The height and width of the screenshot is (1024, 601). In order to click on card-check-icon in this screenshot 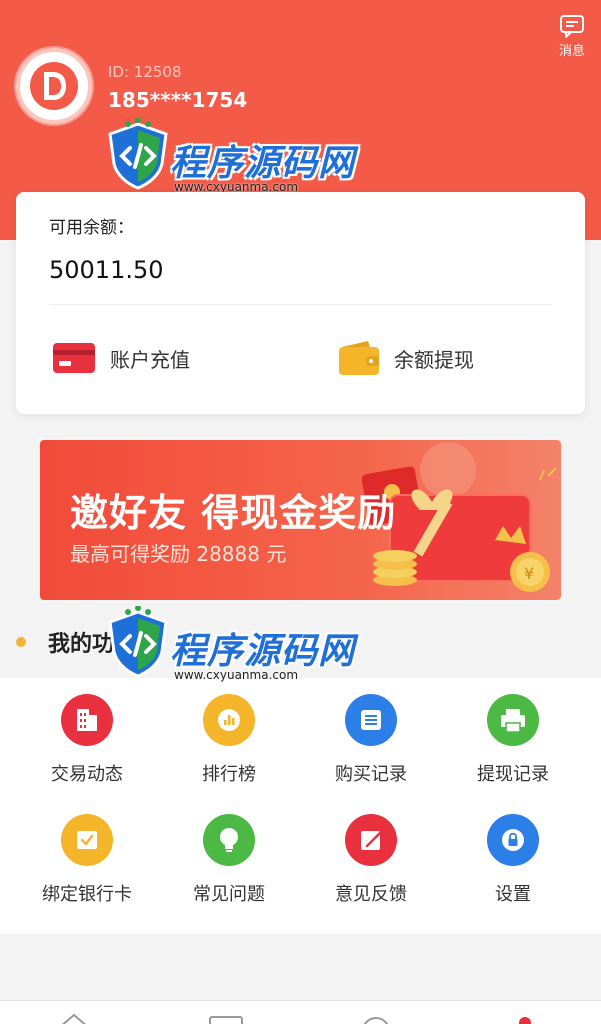, I will do `click(87, 840)`.